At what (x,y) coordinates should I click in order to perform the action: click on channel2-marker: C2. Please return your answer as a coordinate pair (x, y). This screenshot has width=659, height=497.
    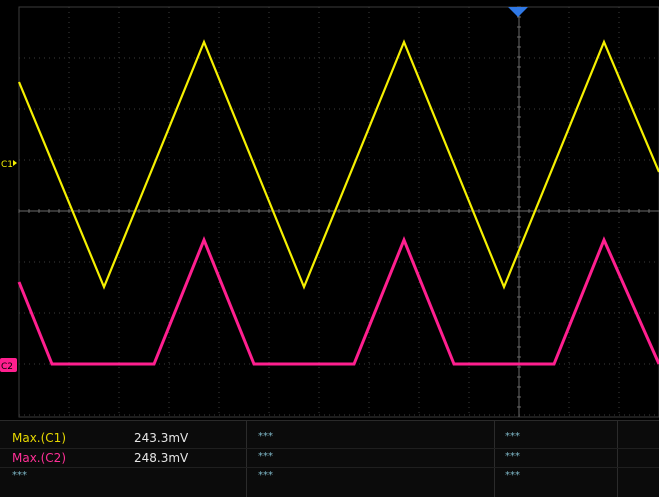
    Looking at the image, I should click on (8, 365).